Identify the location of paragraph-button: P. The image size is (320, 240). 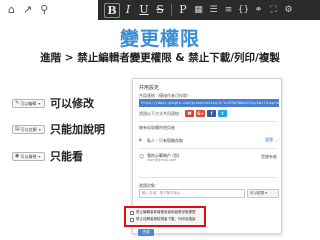
(183, 10).